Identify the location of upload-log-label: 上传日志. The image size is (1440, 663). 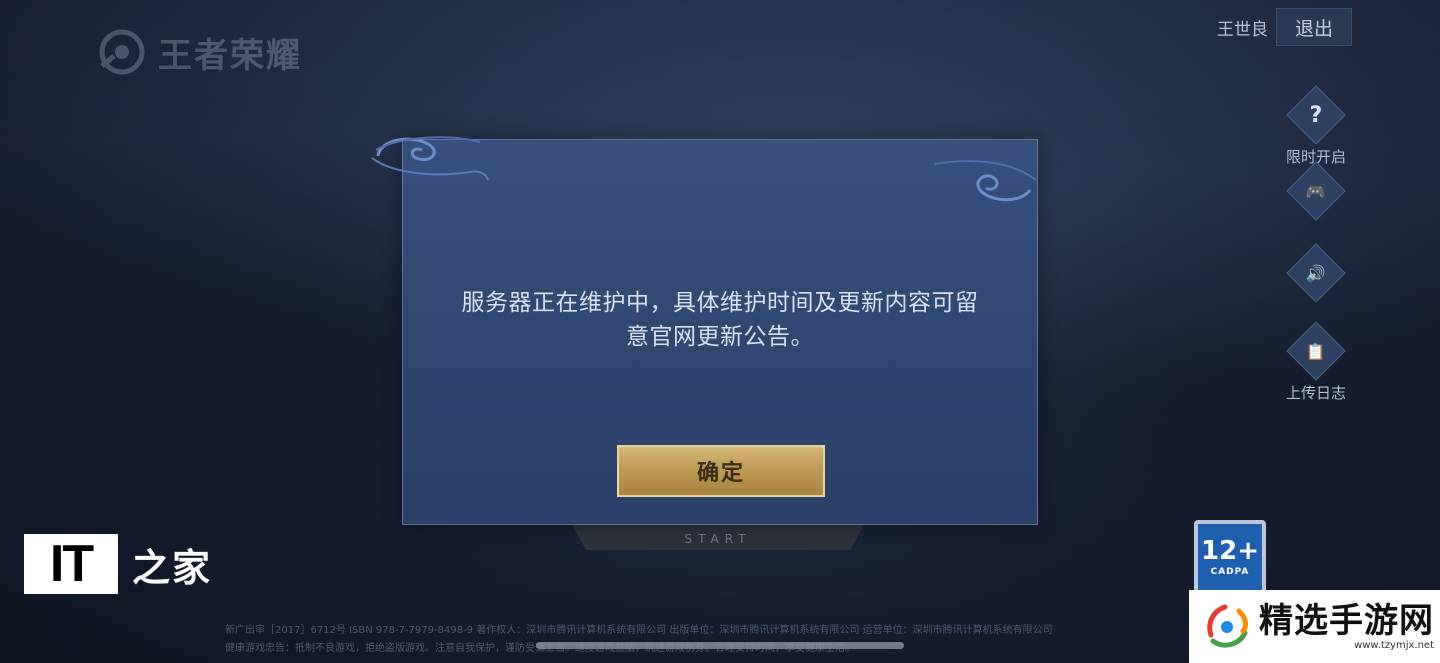
(1315, 393).